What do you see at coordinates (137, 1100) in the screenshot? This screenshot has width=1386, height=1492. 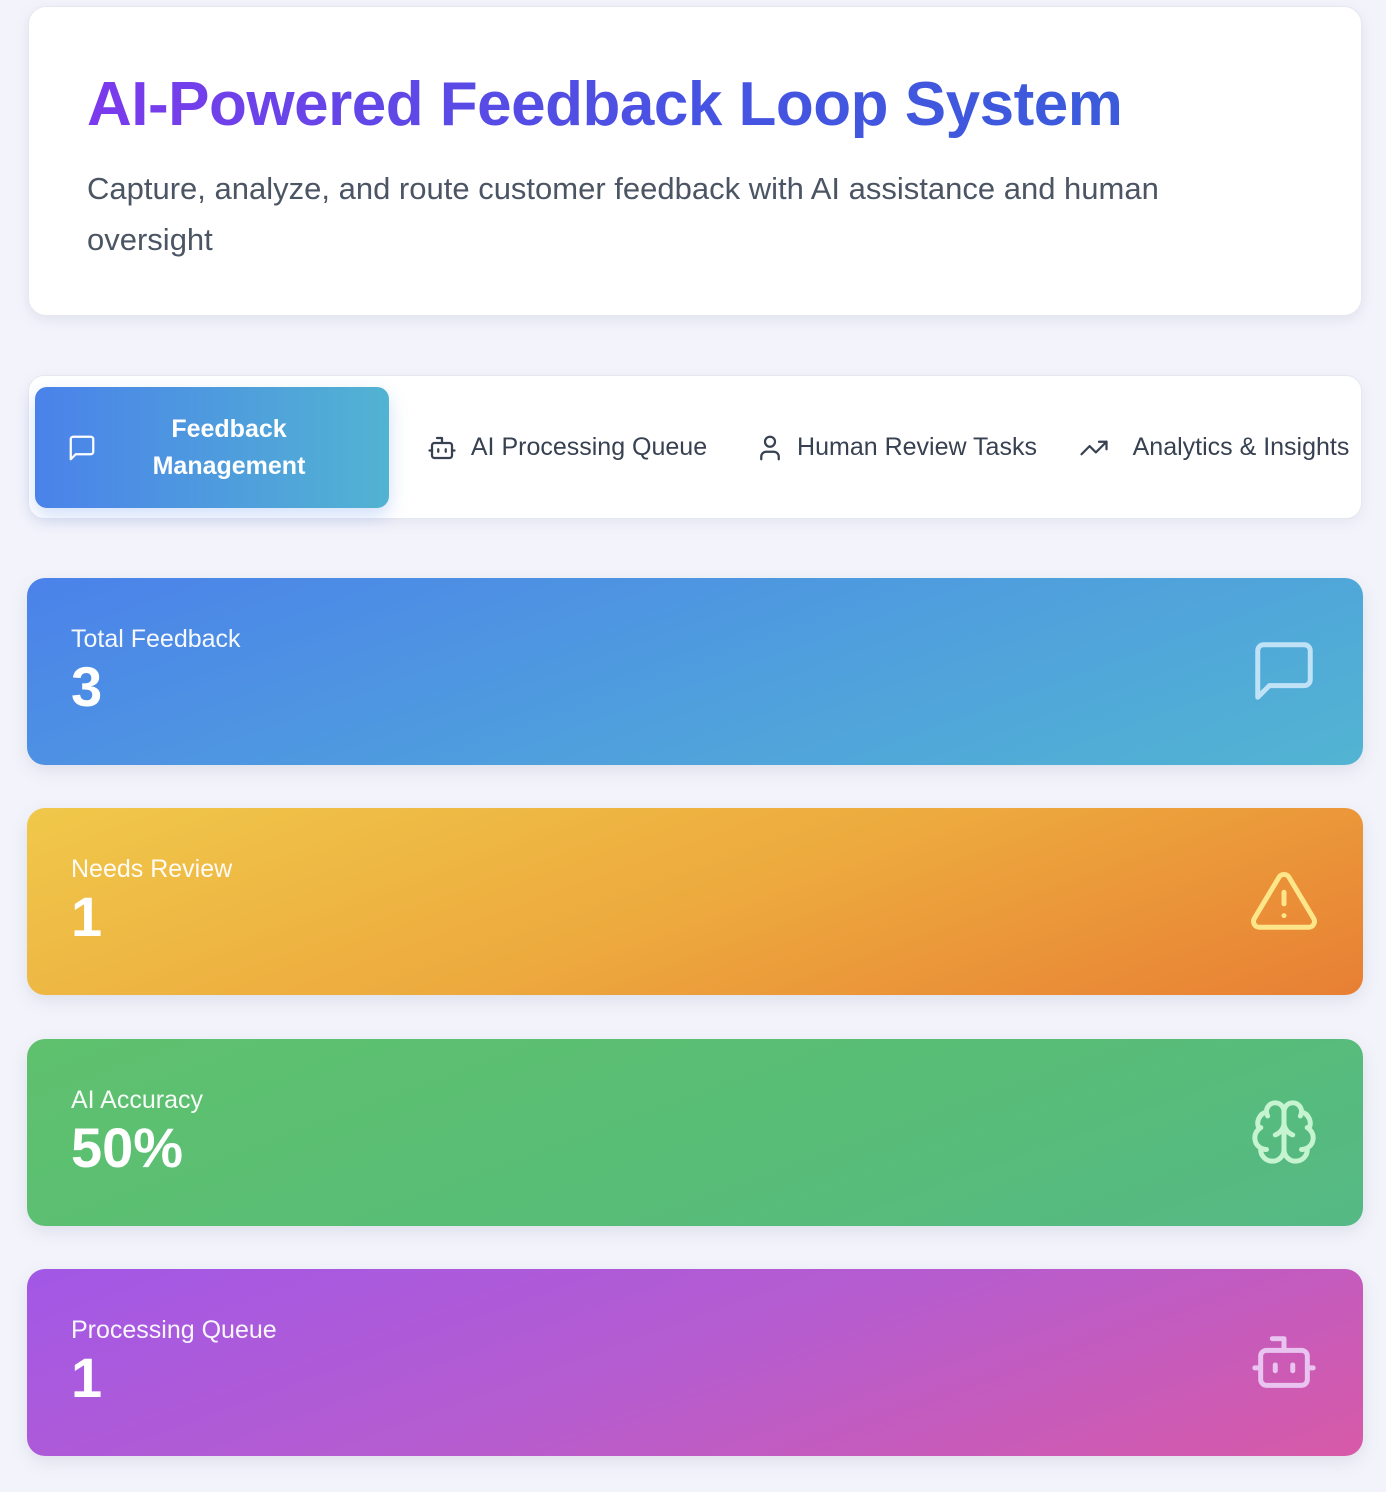 I see `stat-label: AI Accuracy` at bounding box center [137, 1100].